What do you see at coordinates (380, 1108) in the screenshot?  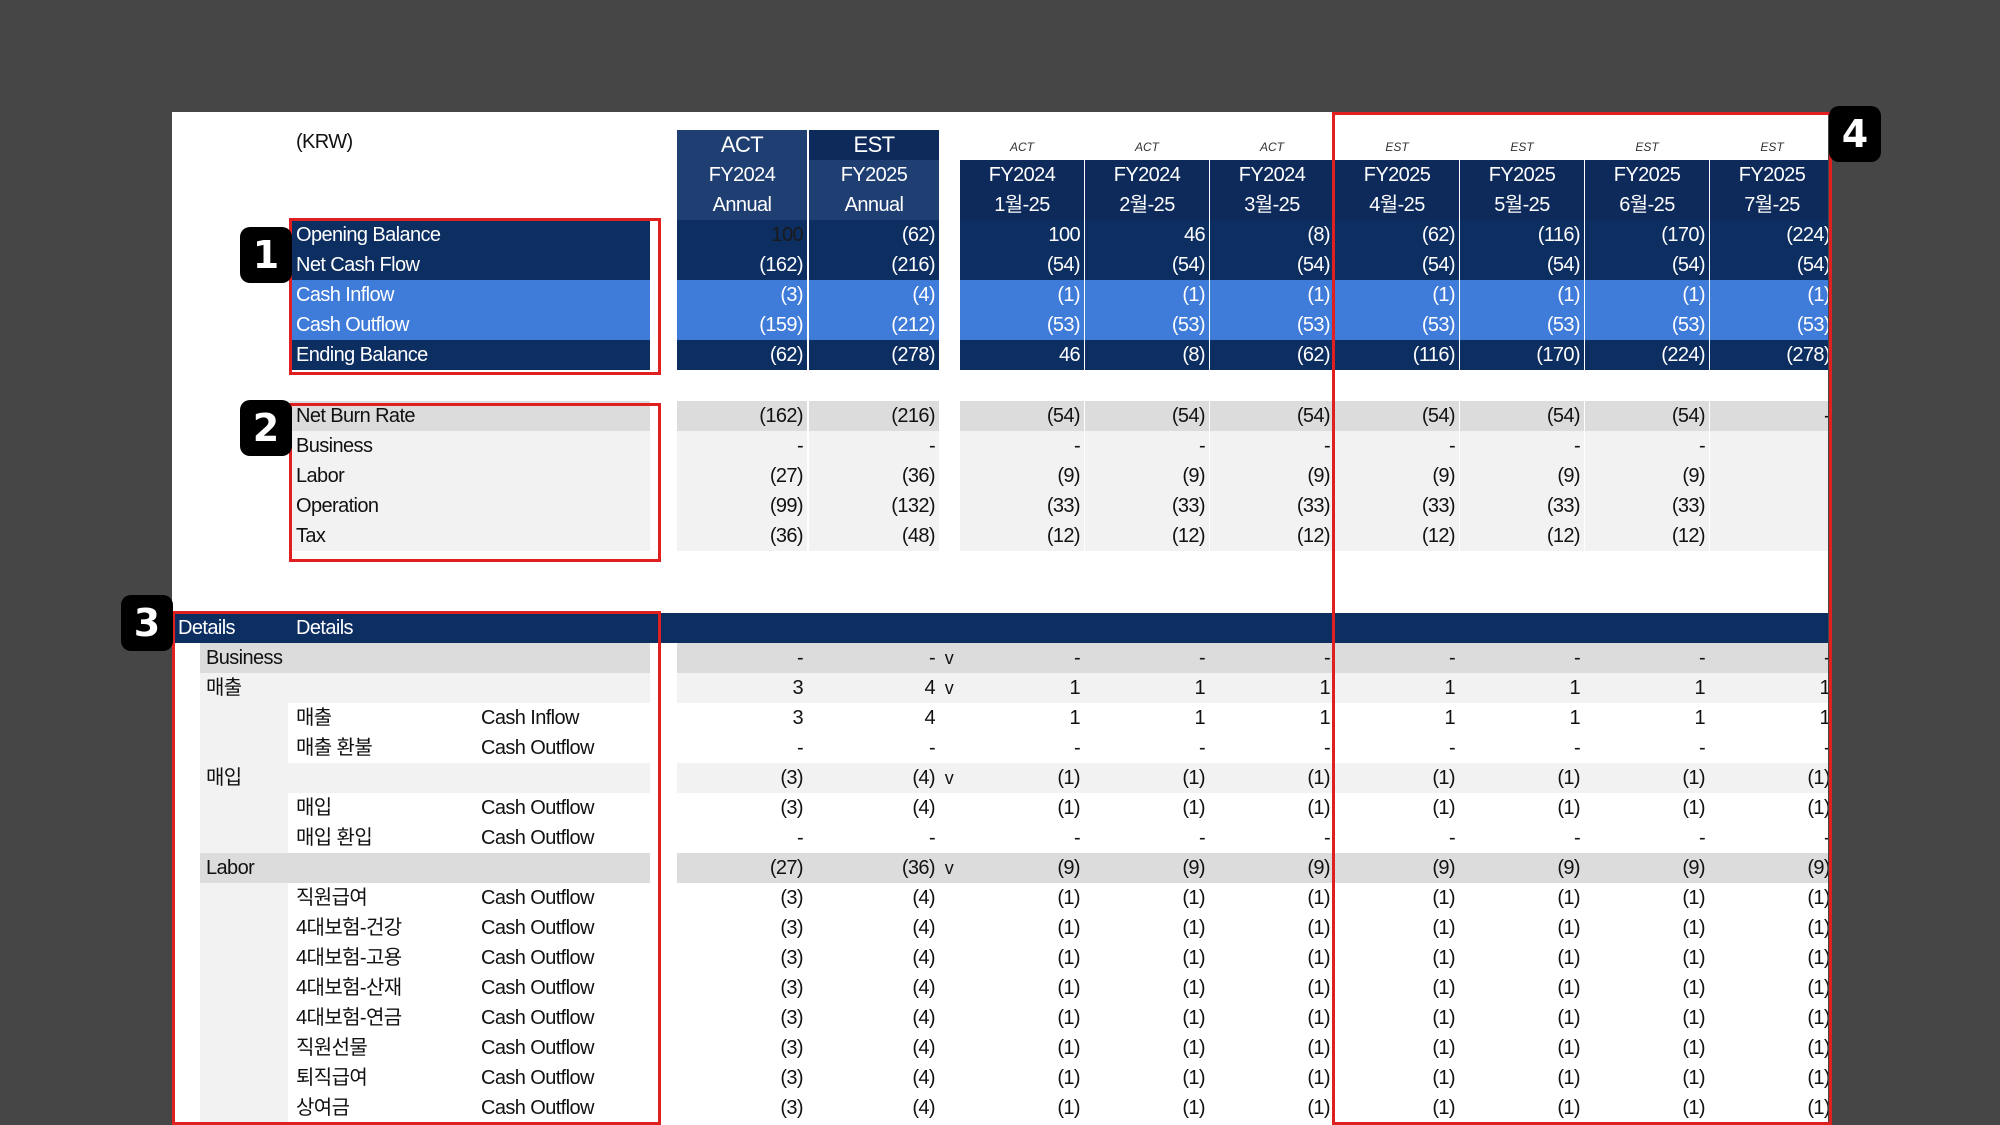 I see `detail-item-label: 상여금` at bounding box center [380, 1108].